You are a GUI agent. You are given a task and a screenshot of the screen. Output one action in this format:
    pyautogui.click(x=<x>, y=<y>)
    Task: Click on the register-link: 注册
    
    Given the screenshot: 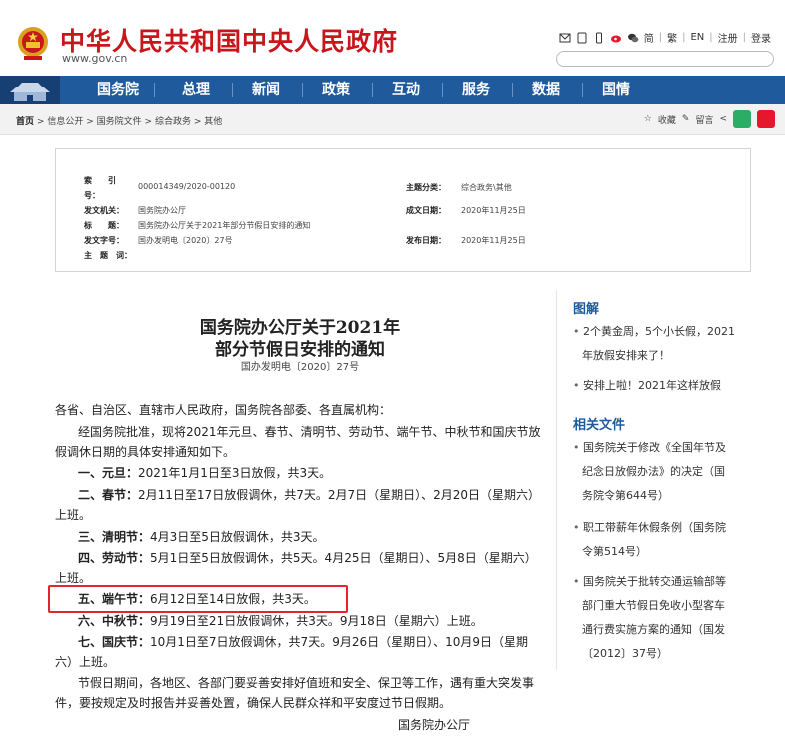 What is the action you would take?
    pyautogui.click(x=728, y=37)
    